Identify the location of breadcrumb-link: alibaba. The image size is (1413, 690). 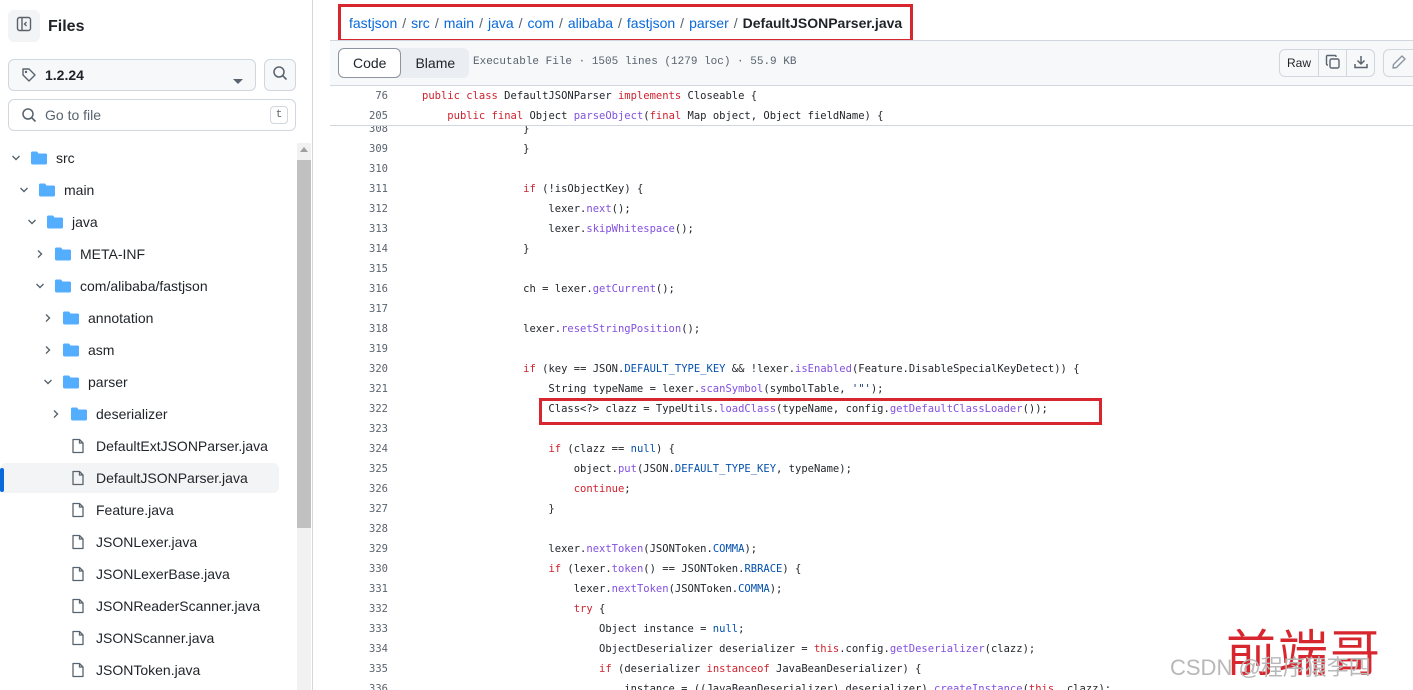
(590, 23).